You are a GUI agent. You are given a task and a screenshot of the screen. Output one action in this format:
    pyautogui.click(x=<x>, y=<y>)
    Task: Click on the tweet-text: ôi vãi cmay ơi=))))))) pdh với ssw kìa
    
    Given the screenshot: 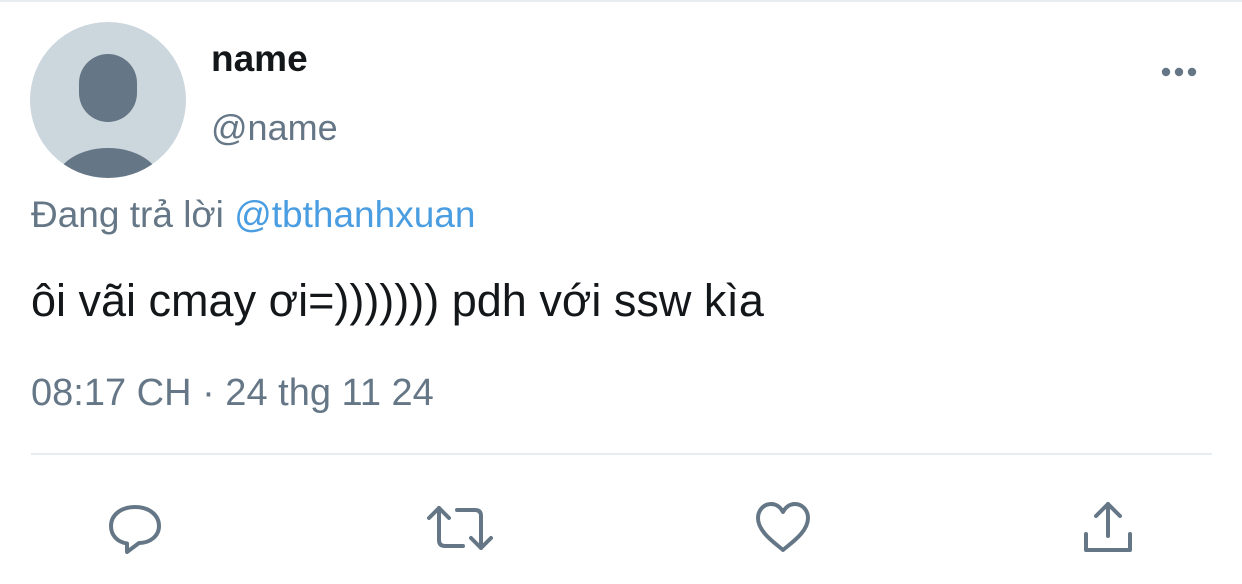 What is the action you would take?
    pyautogui.click(x=397, y=300)
    